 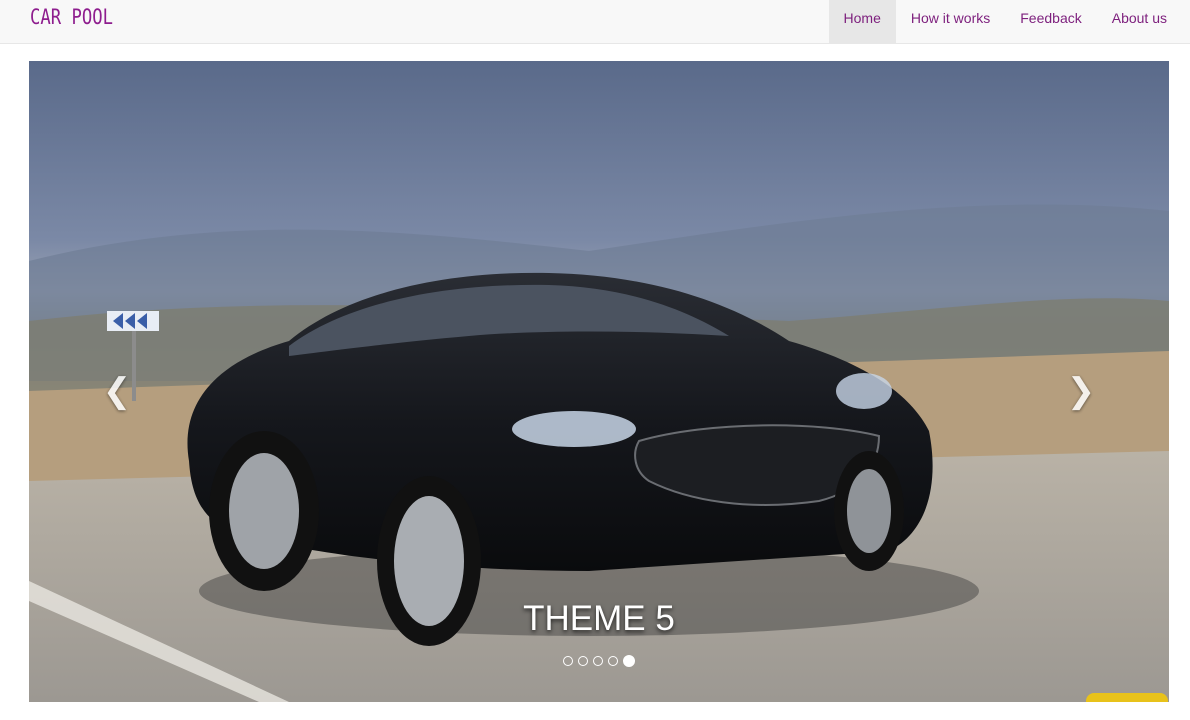 I want to click on carousel-indicators, so click(x=599, y=661).